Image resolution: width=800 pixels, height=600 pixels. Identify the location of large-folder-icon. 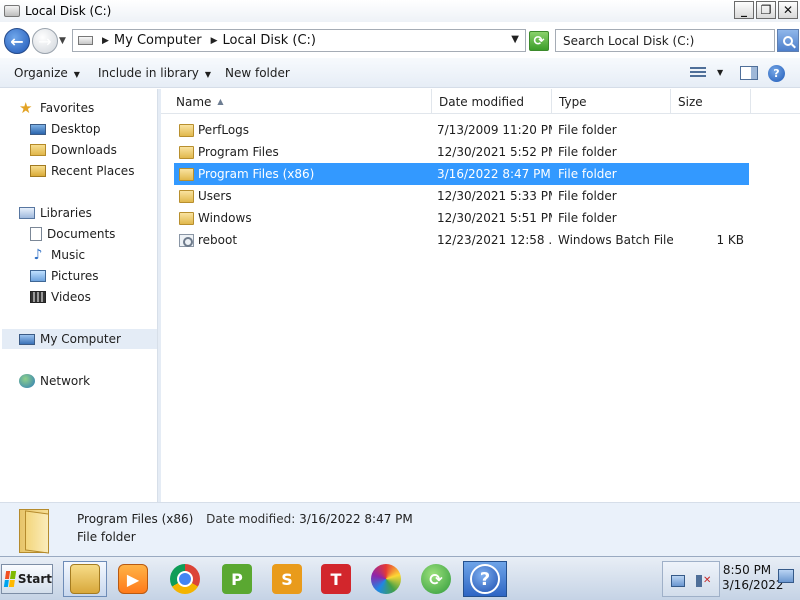
(35, 531).